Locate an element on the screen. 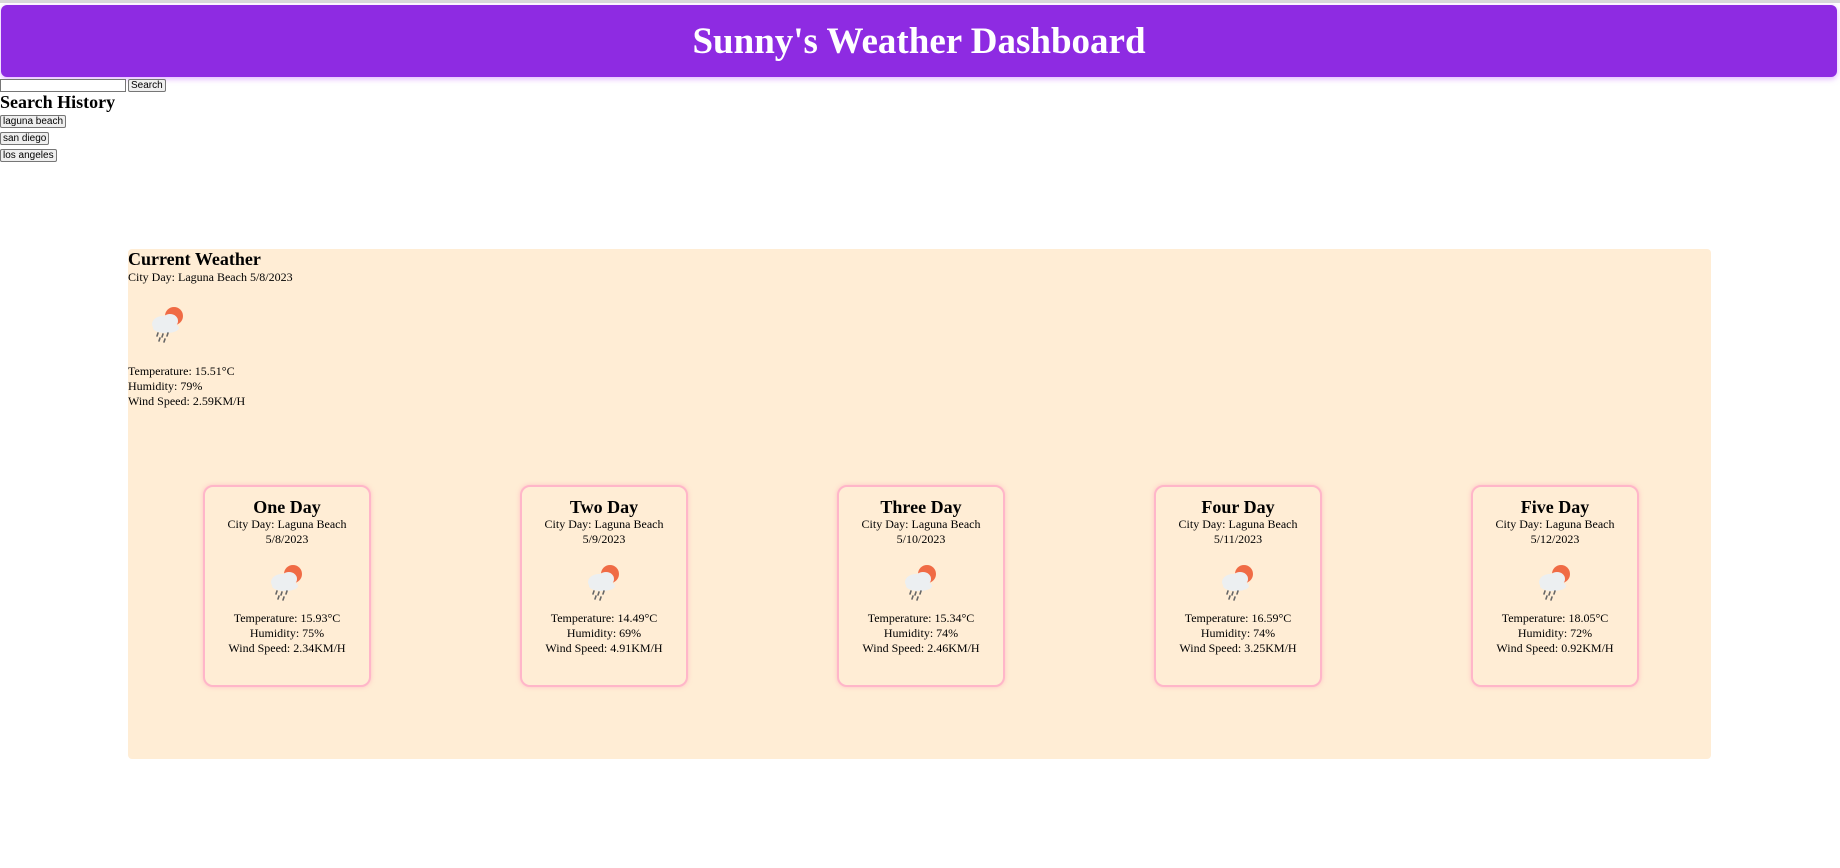 The height and width of the screenshot is (868, 1840). forecast-wind-speed: Wind Speed: 2.46KM/H is located at coordinates (921, 648).